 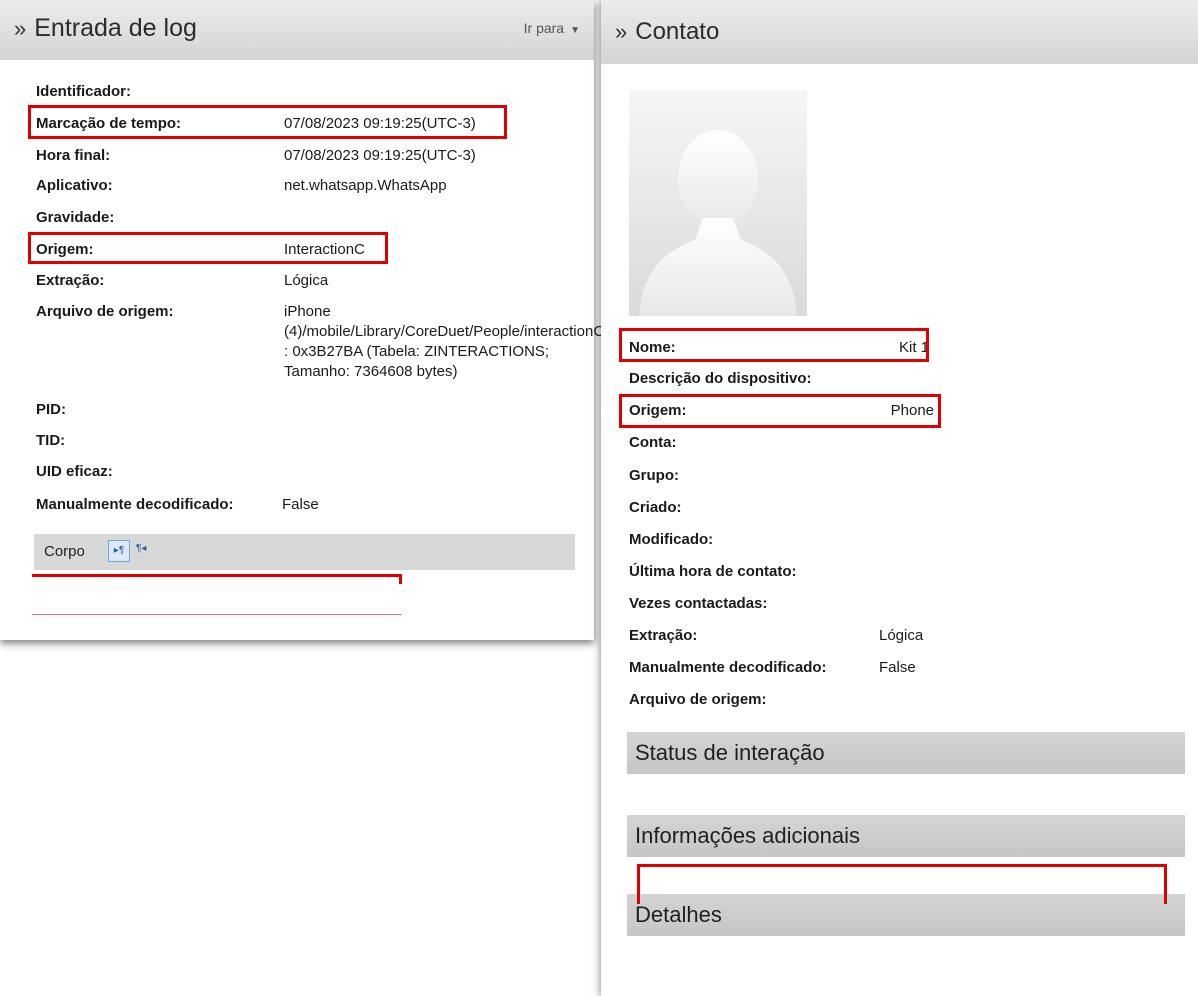 What do you see at coordinates (241, 185) in the screenshot?
I see `field-row-application: Aplicativo: net.whatsapp.WhatsApp` at bounding box center [241, 185].